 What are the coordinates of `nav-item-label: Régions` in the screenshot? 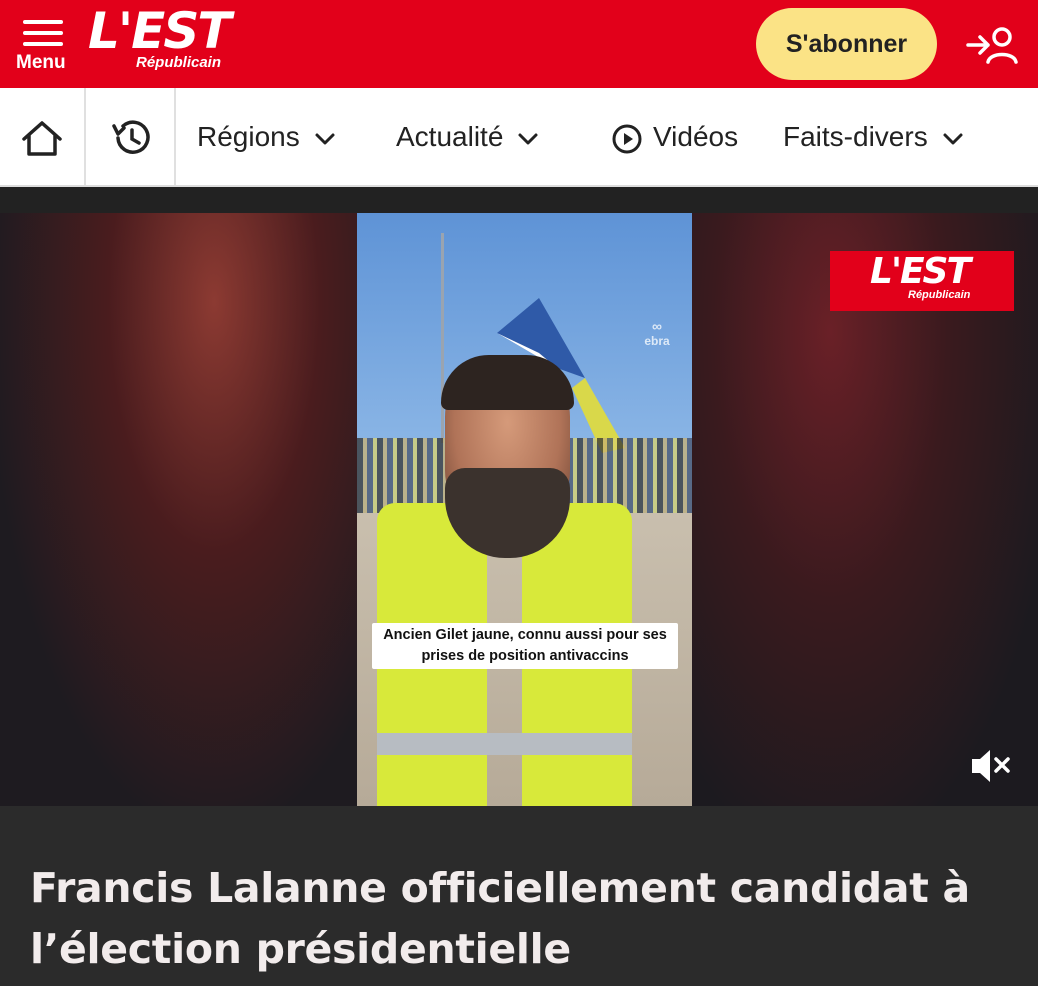 It's located at (248, 136).